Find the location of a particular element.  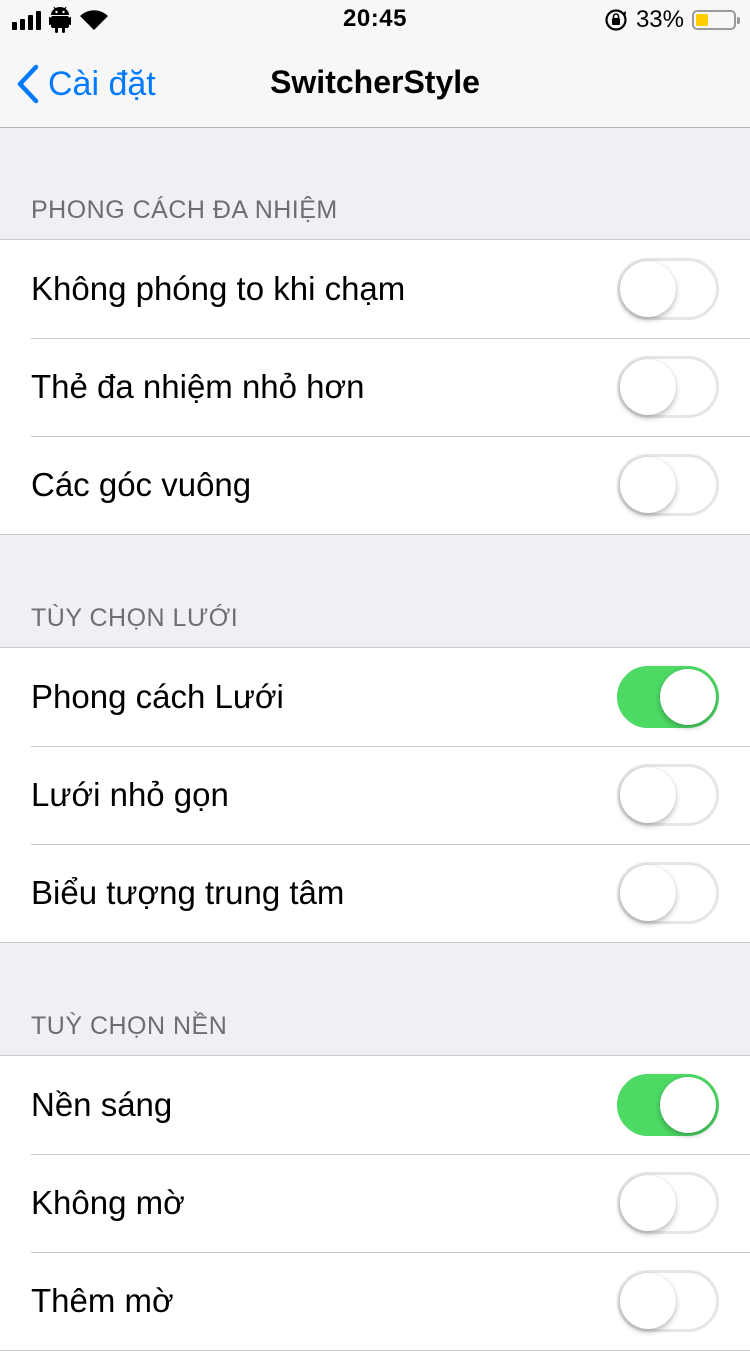

back-button: Cài đặt is located at coordinates (86, 84).